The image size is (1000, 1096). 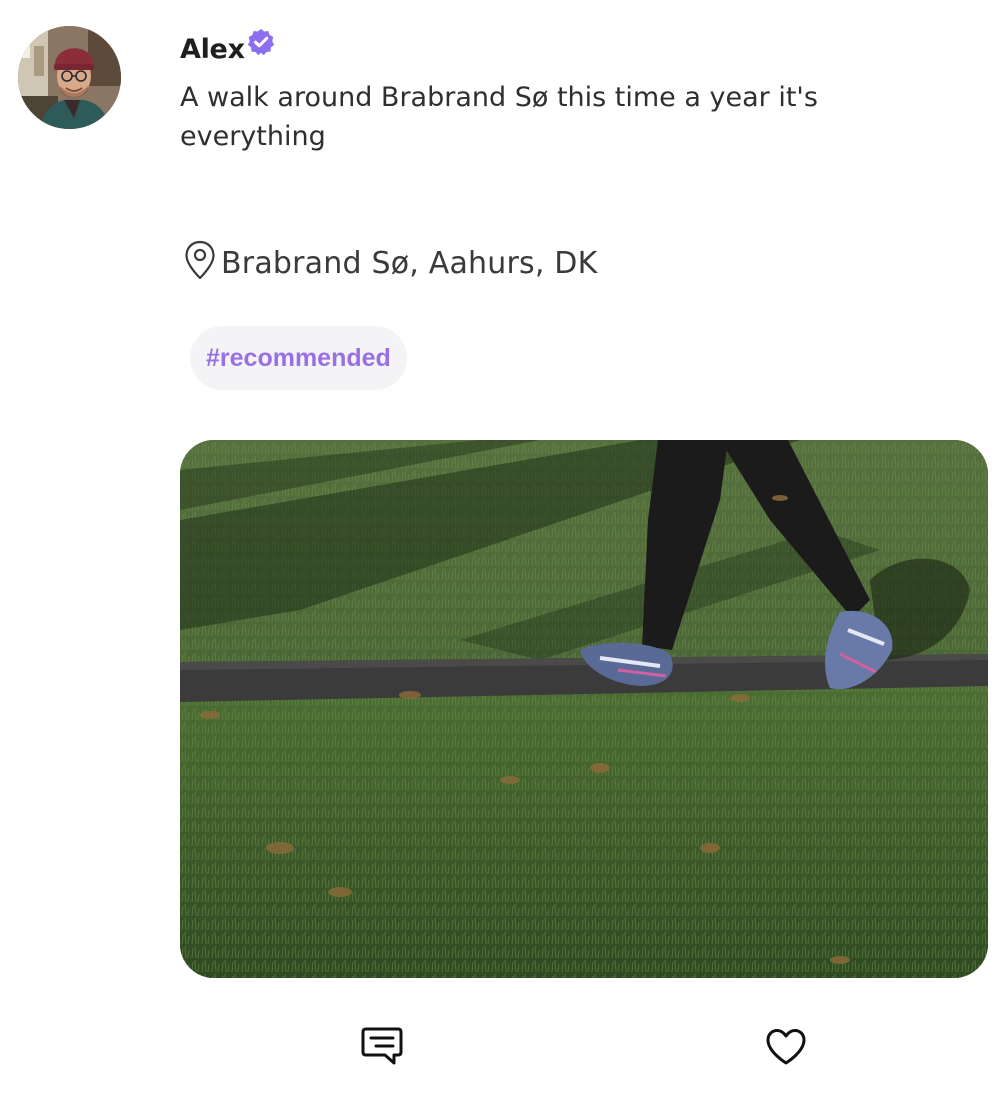 I want to click on like-button, so click(x=786, y=1047).